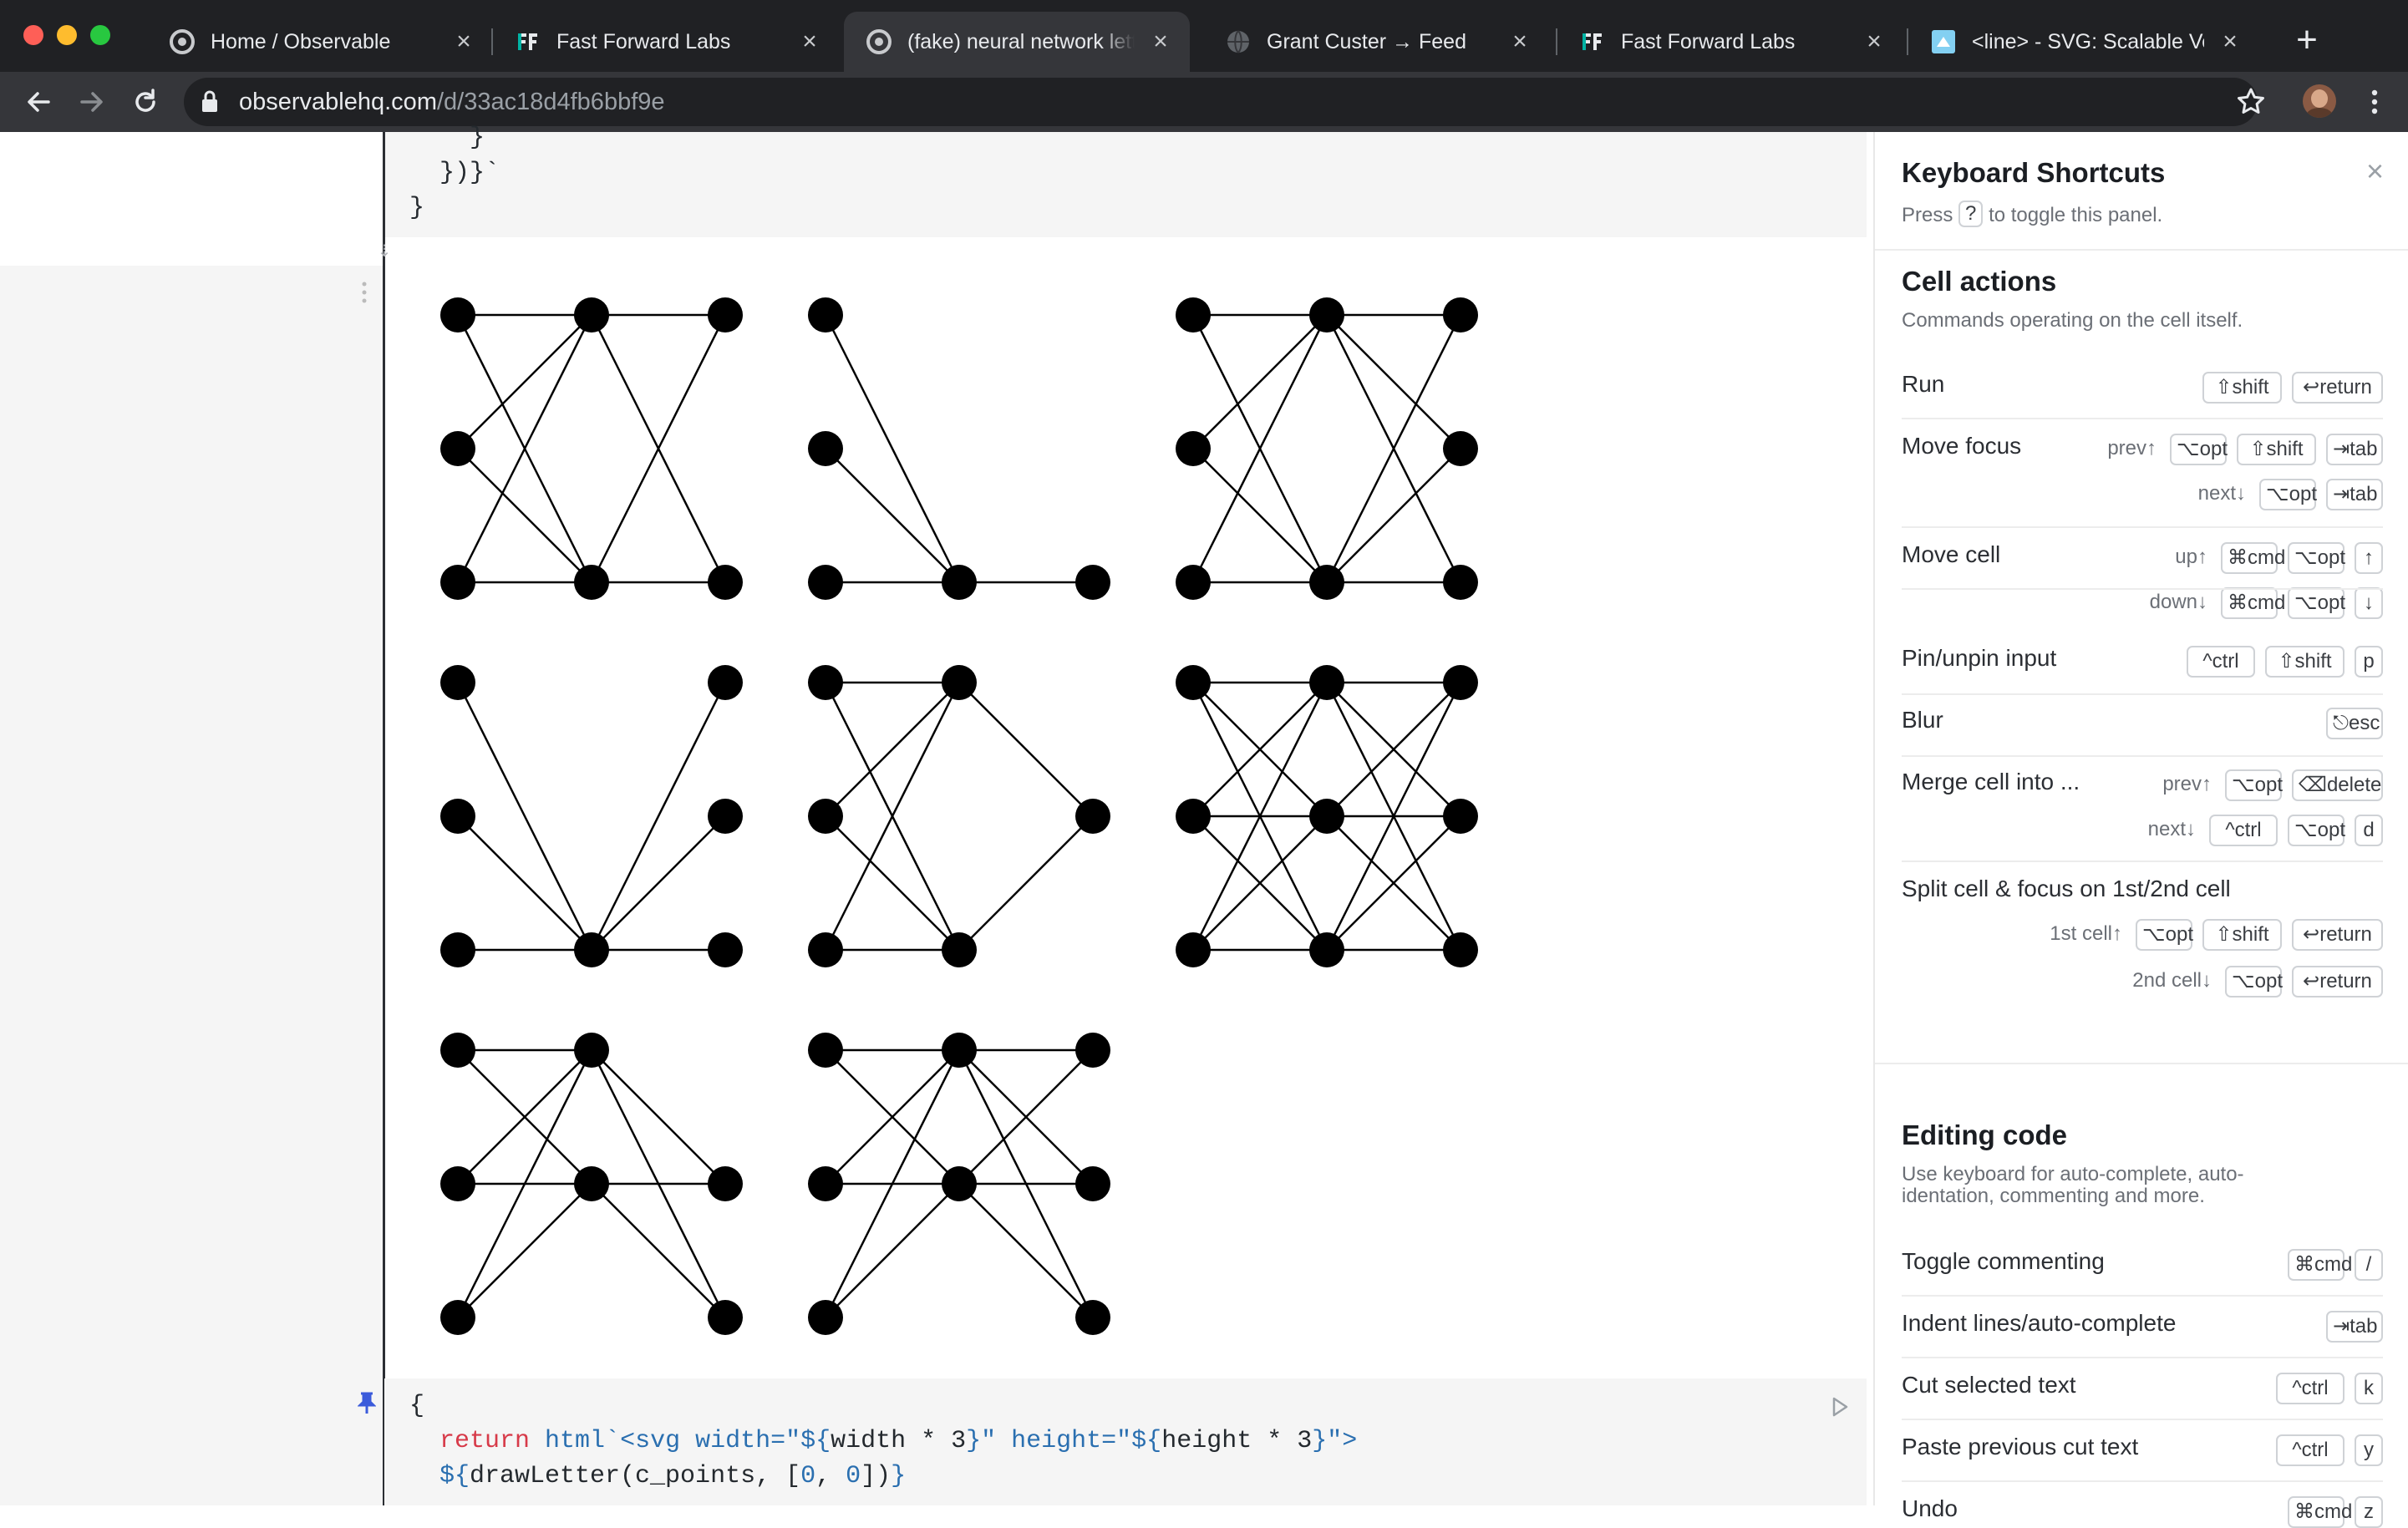 The height and width of the screenshot is (1528, 2408). Describe the element at coordinates (830, 1476) in the screenshot. I see `code-expr: ,` at that location.